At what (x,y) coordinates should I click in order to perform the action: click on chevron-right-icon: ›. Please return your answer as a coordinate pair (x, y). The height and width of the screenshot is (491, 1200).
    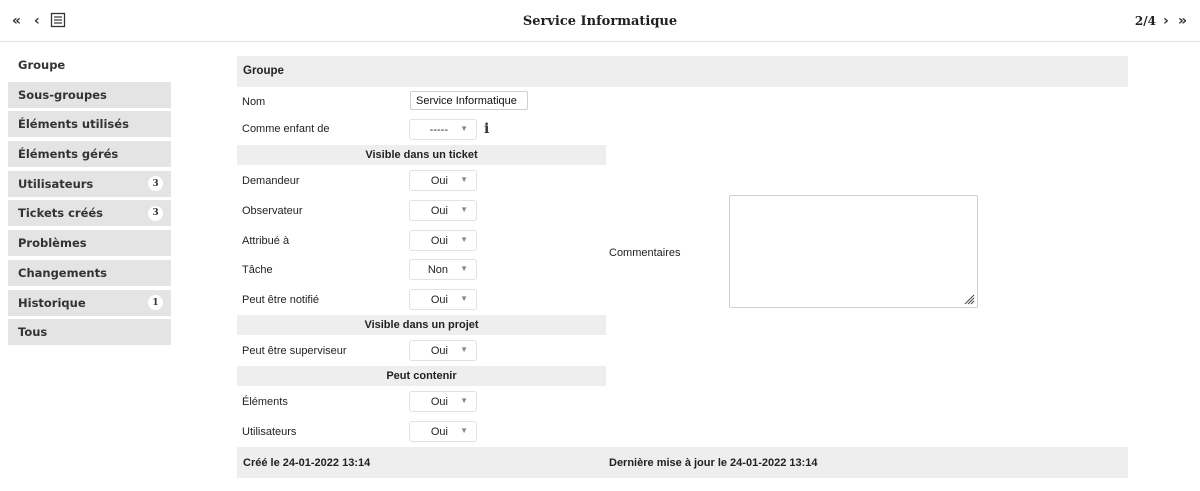
    Looking at the image, I should click on (1166, 21).